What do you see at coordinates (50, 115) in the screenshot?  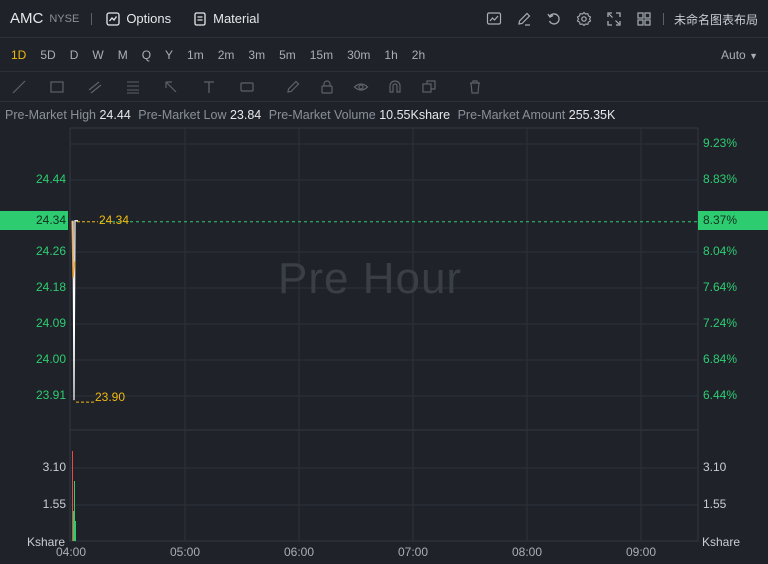 I see `high-label: Pre-Market High` at bounding box center [50, 115].